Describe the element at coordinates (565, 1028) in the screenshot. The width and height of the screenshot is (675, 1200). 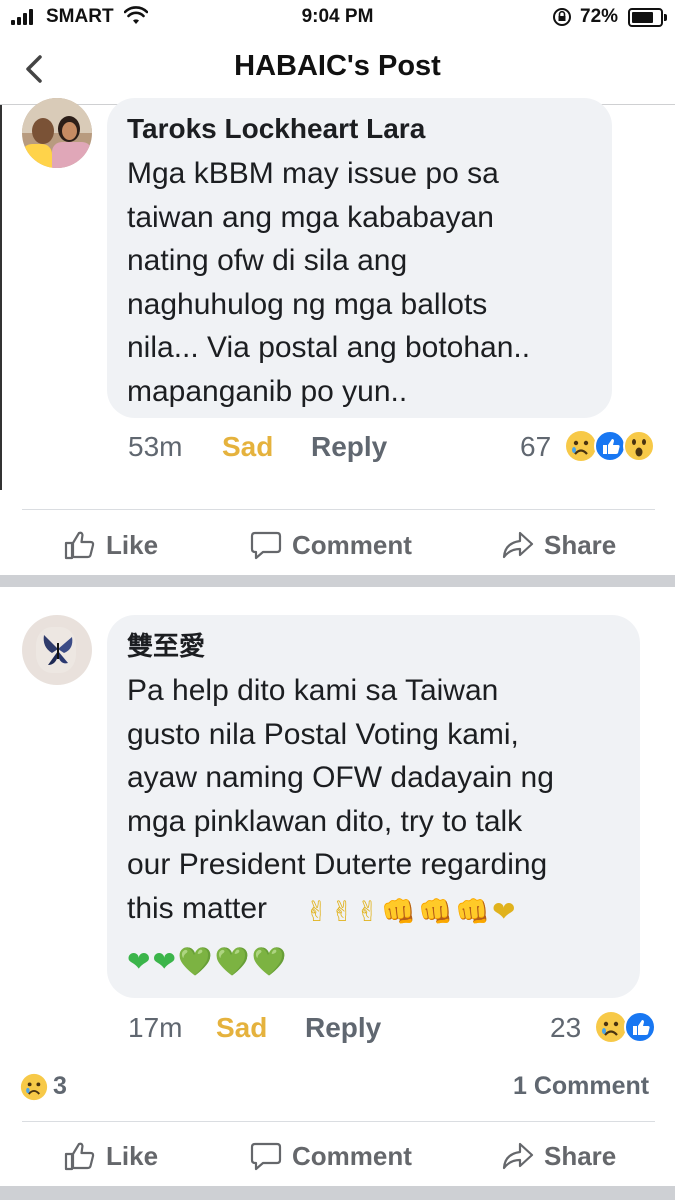
I see `reaction-count: 23` at that location.